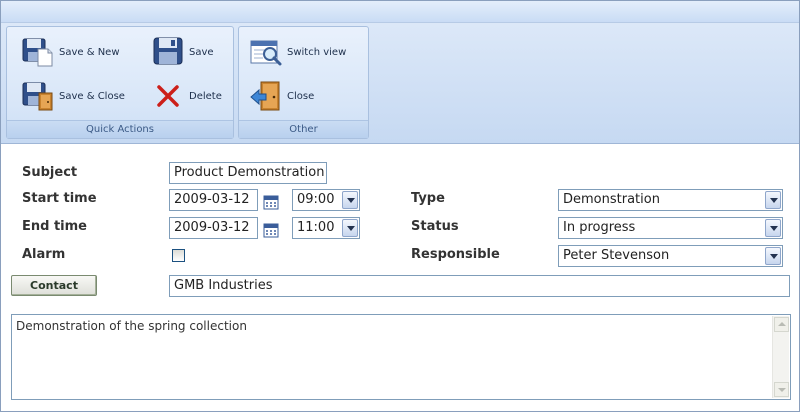 This screenshot has height=412, width=800. What do you see at coordinates (316, 199) in the screenshot?
I see `start-time-value: 09:00` at bounding box center [316, 199].